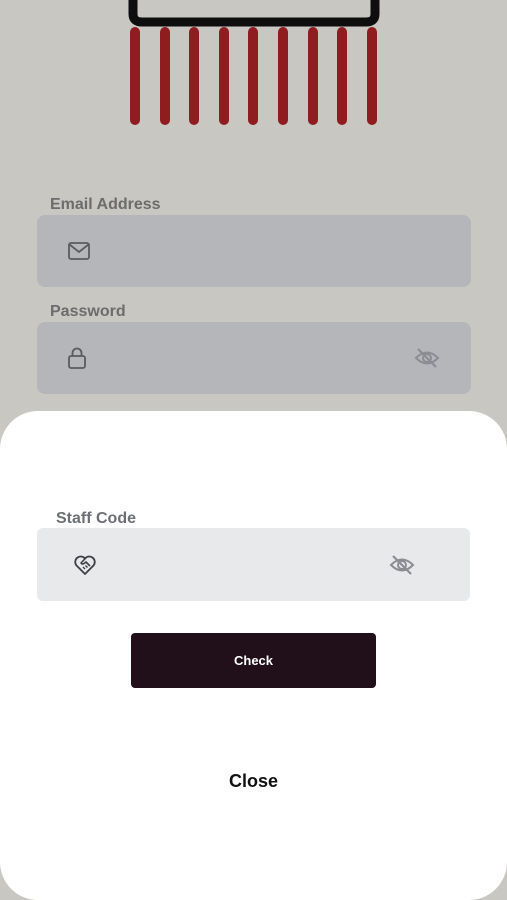 The width and height of the screenshot is (507, 900). I want to click on close-button: Close, so click(253, 781).